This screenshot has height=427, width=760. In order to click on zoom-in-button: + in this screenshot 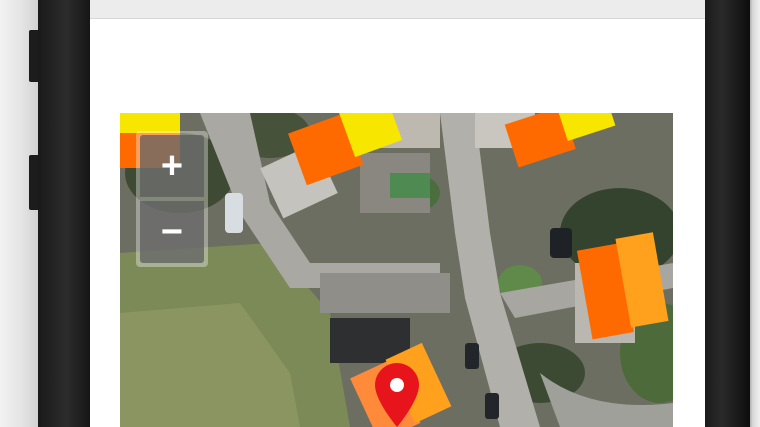, I will do `click(172, 166)`.